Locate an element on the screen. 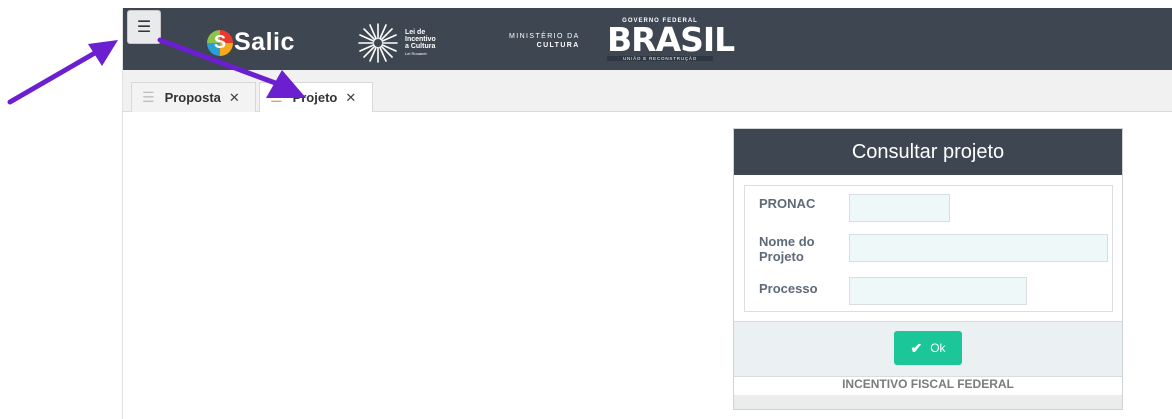  governo-brasil: BRASIL is located at coordinates (671, 39).